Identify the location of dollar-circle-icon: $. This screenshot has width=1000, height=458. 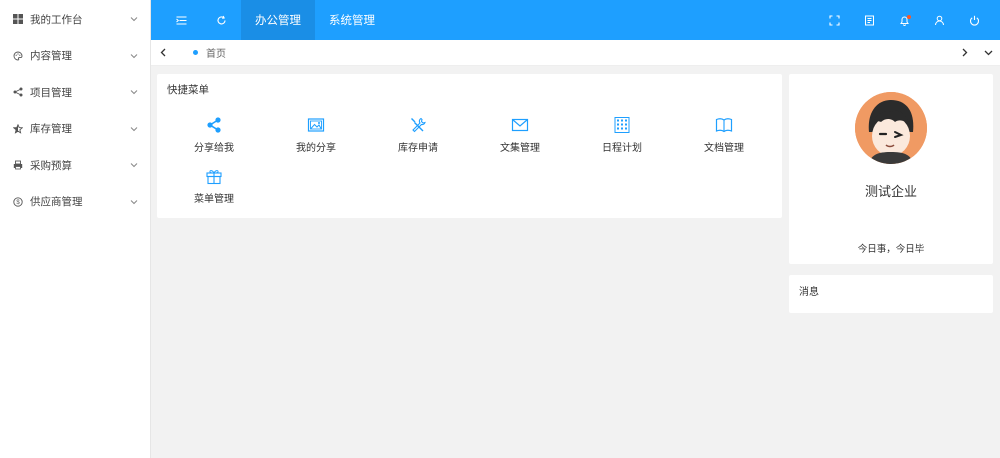
(18, 202).